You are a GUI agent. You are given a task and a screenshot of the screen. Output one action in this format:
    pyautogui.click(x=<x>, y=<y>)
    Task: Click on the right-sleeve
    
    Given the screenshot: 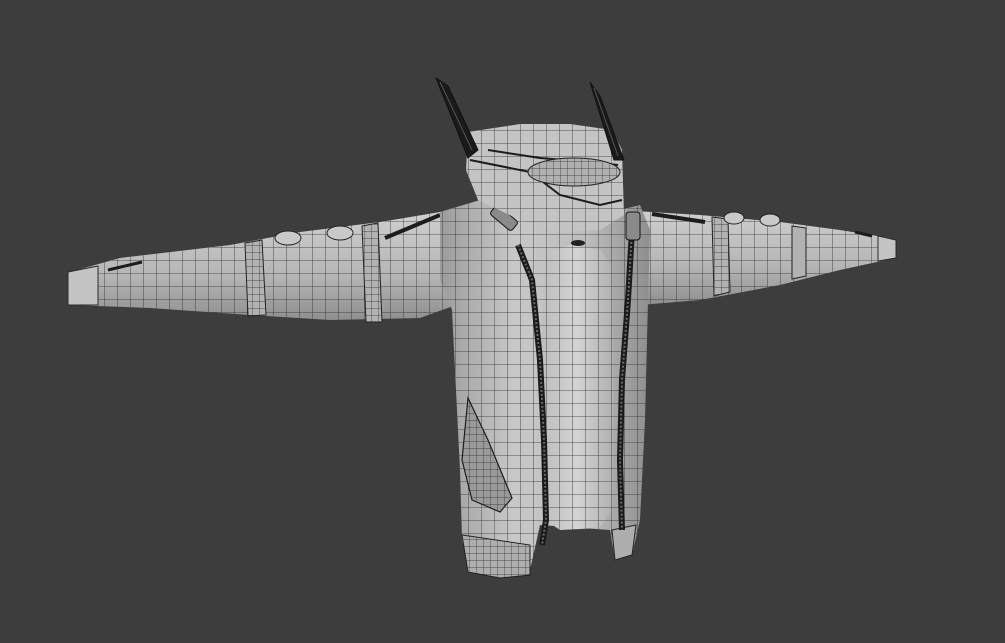 What is the action you would take?
    pyautogui.click(x=758, y=257)
    